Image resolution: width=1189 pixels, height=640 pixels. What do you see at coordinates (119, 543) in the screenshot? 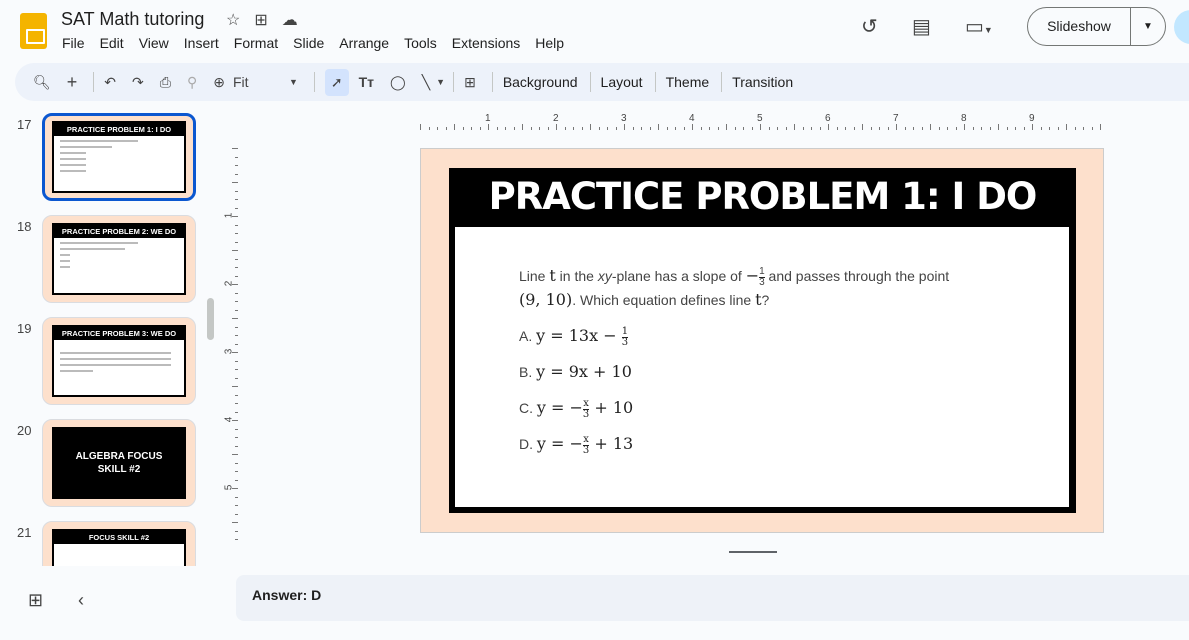
I see `slide-thumbnail-21: FOCUS SKILL #2` at bounding box center [119, 543].